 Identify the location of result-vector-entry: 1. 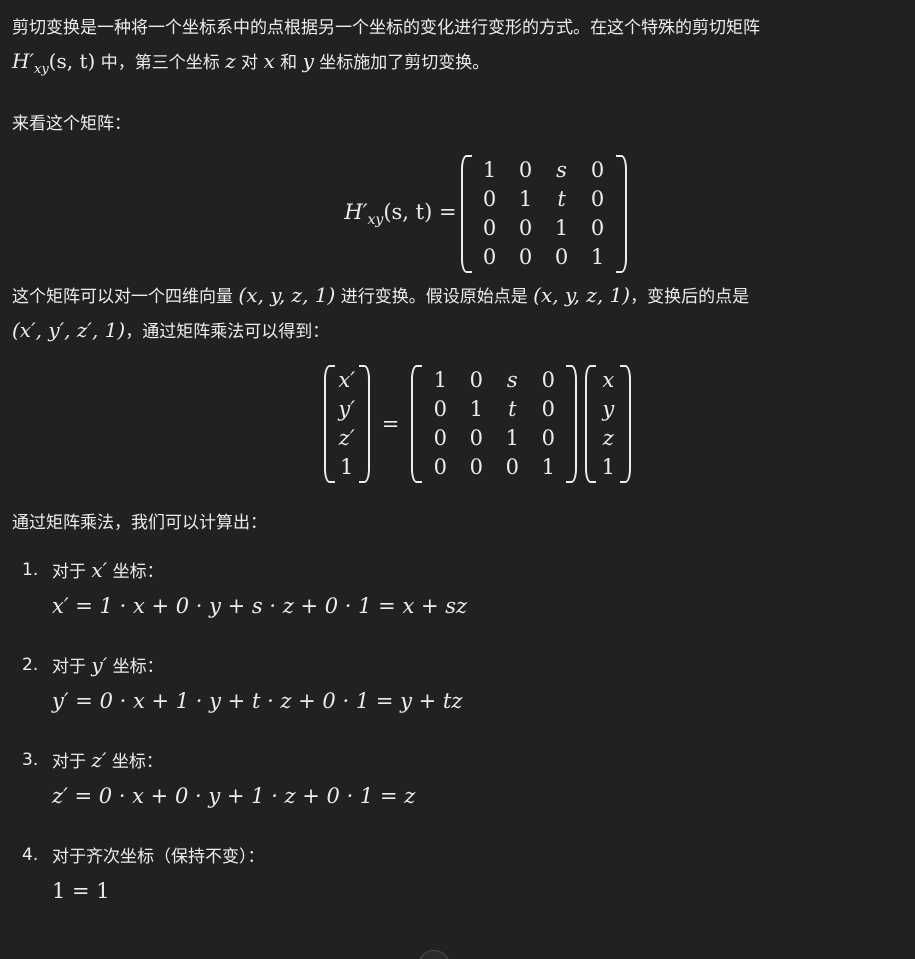
(347, 467).